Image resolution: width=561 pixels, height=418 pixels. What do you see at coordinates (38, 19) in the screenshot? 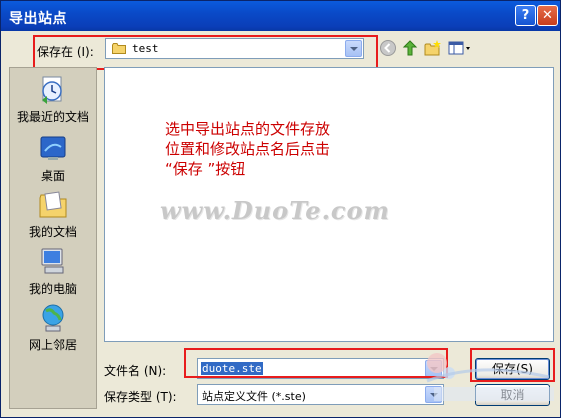
I see `window-title: 导出站点` at bounding box center [38, 19].